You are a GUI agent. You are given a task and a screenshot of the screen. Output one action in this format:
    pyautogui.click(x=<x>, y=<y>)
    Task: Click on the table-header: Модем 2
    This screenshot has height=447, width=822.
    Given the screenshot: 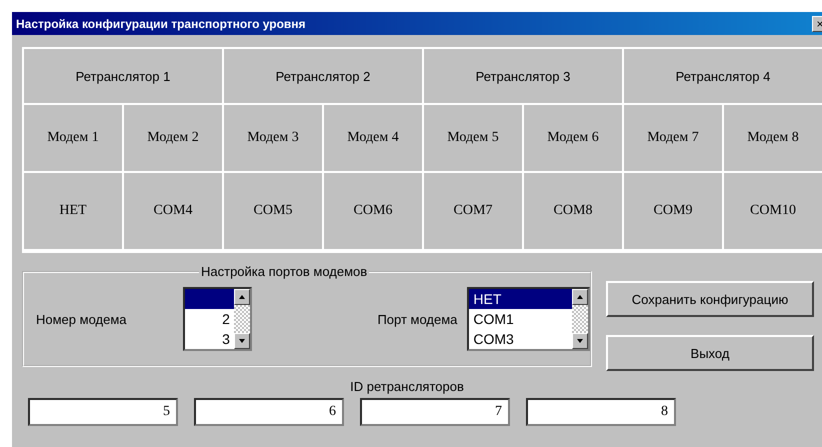 What is the action you would take?
    pyautogui.click(x=174, y=139)
    